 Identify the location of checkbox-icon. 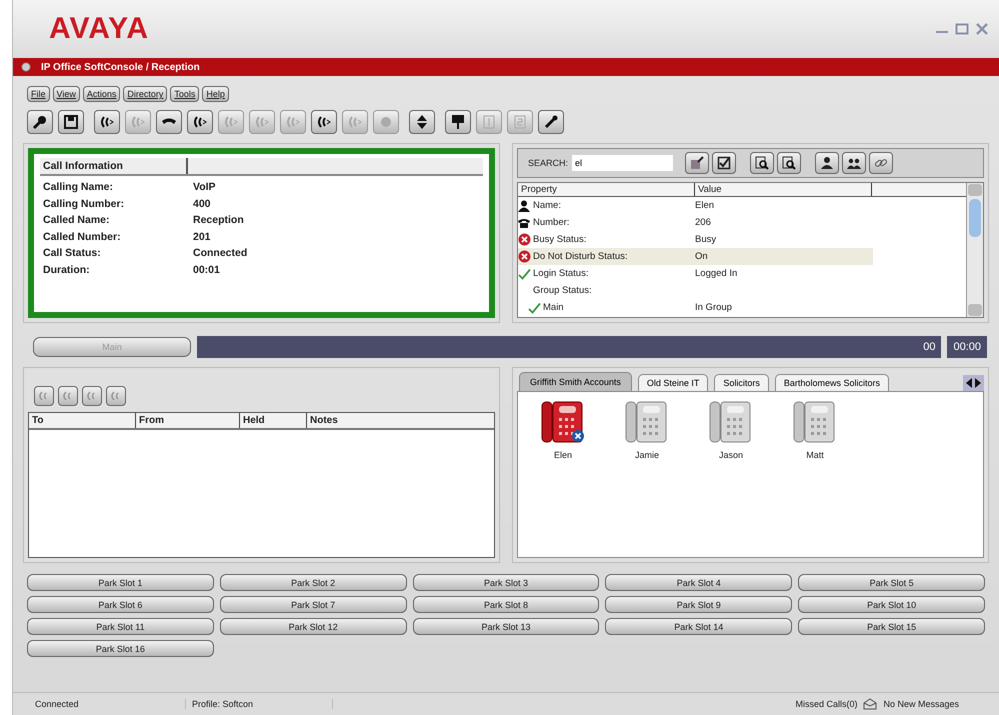
(724, 163).